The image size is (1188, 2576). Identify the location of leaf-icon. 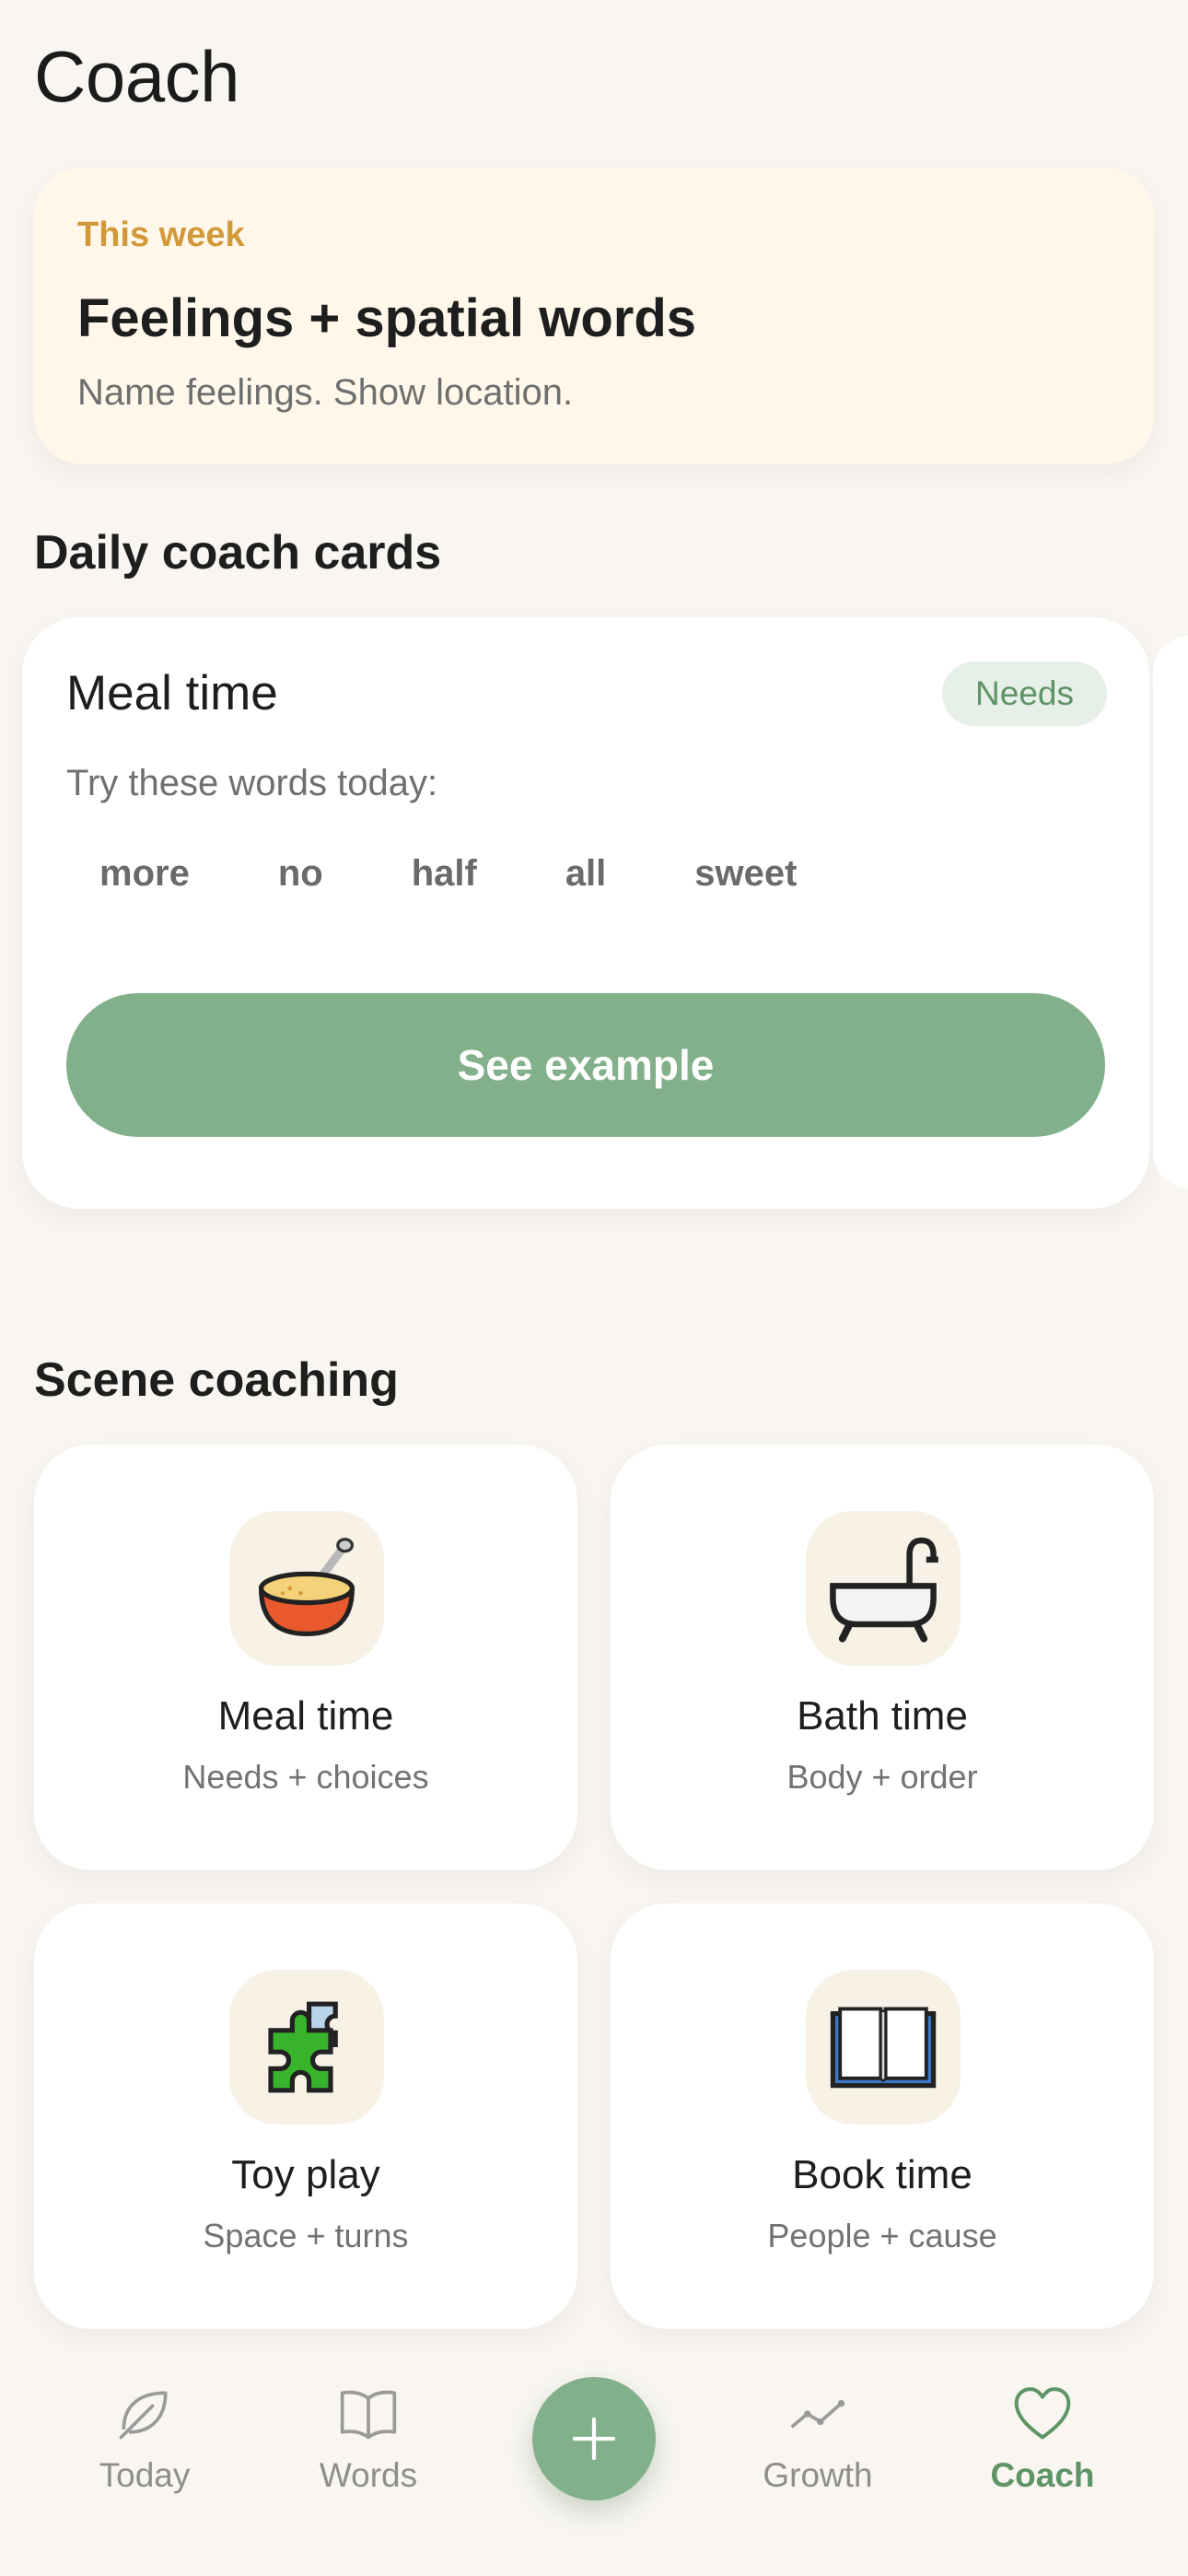
(143, 2415).